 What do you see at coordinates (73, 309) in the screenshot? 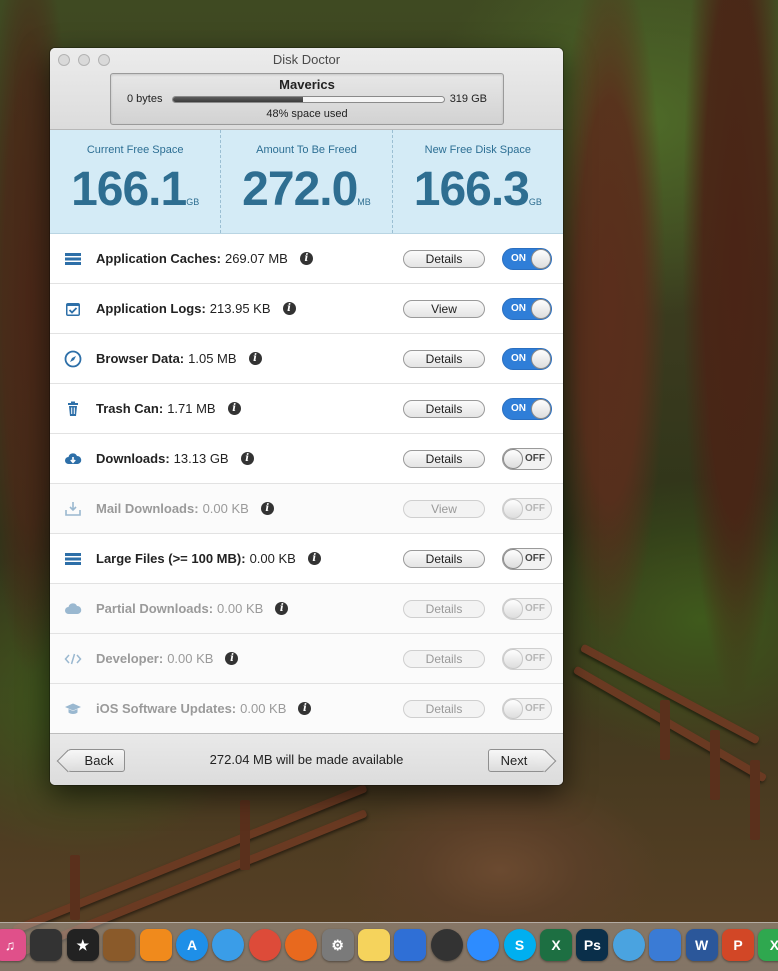
I see `calendar-check-icon` at bounding box center [73, 309].